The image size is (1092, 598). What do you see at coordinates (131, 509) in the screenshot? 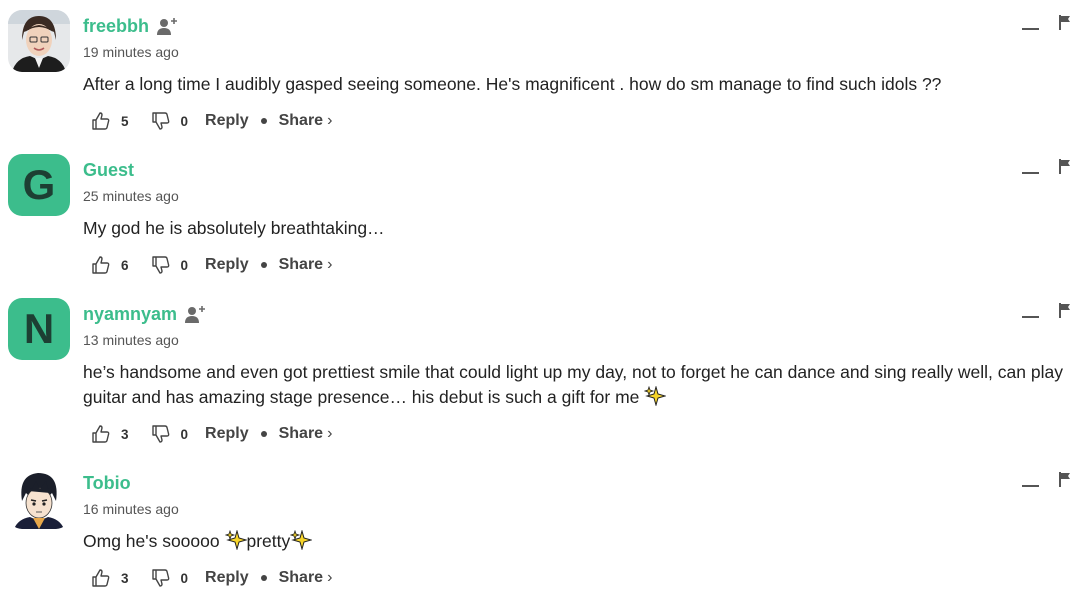
I see `timestamp: 16 minutes ago` at bounding box center [131, 509].